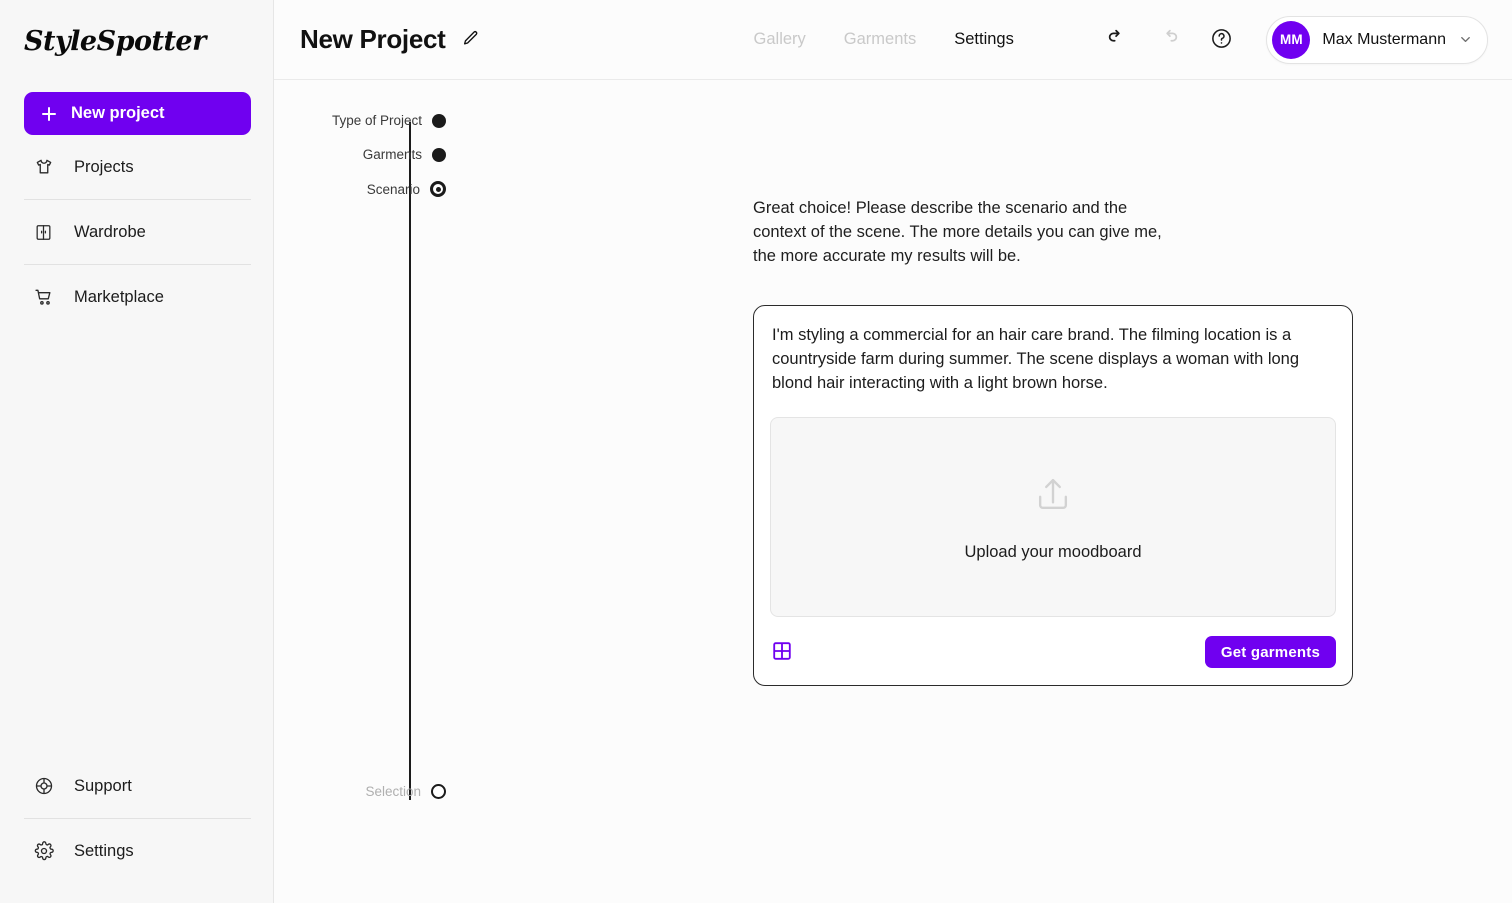 The image size is (1512, 903). Describe the element at coordinates (373, 39) in the screenshot. I see `page-title: New Project` at that location.